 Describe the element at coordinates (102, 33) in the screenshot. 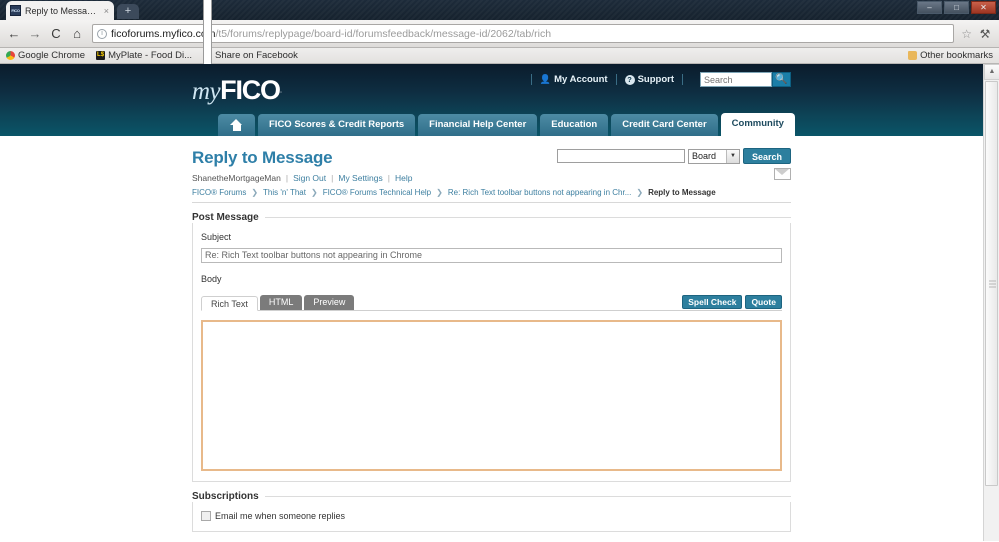

I see `site-info-icon: i` at that location.